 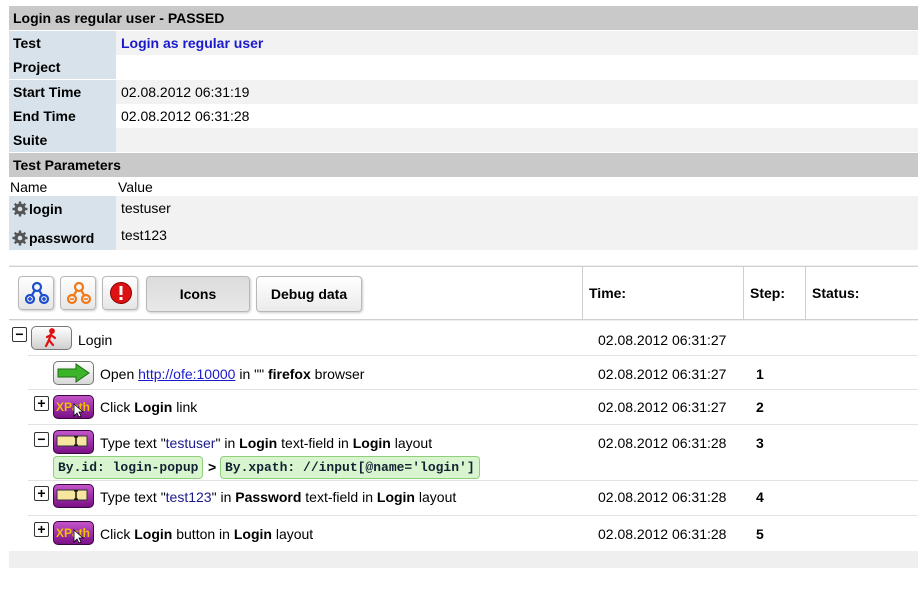 I want to click on time-column-header: Time:, so click(x=608, y=293).